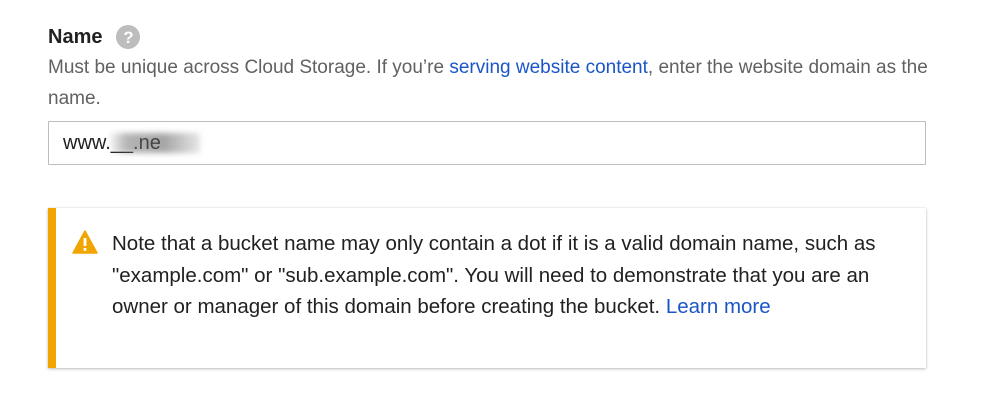 The width and height of the screenshot is (986, 394). I want to click on field-header: Name ?, so click(94, 37).